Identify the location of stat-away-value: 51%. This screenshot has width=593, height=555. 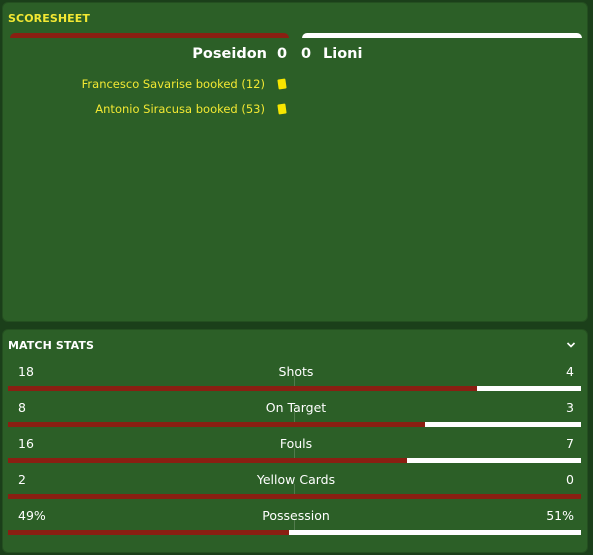
(560, 515).